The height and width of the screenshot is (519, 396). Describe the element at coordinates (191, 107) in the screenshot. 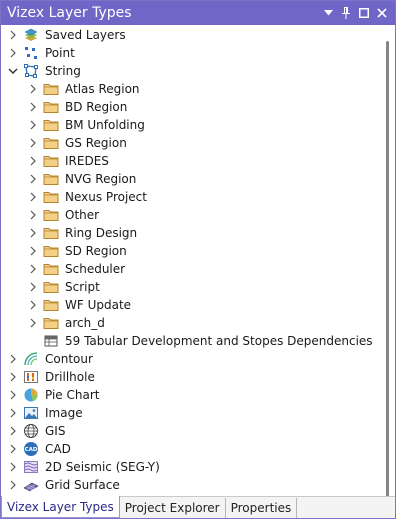

I see `tree-child-row: BD Region` at that location.